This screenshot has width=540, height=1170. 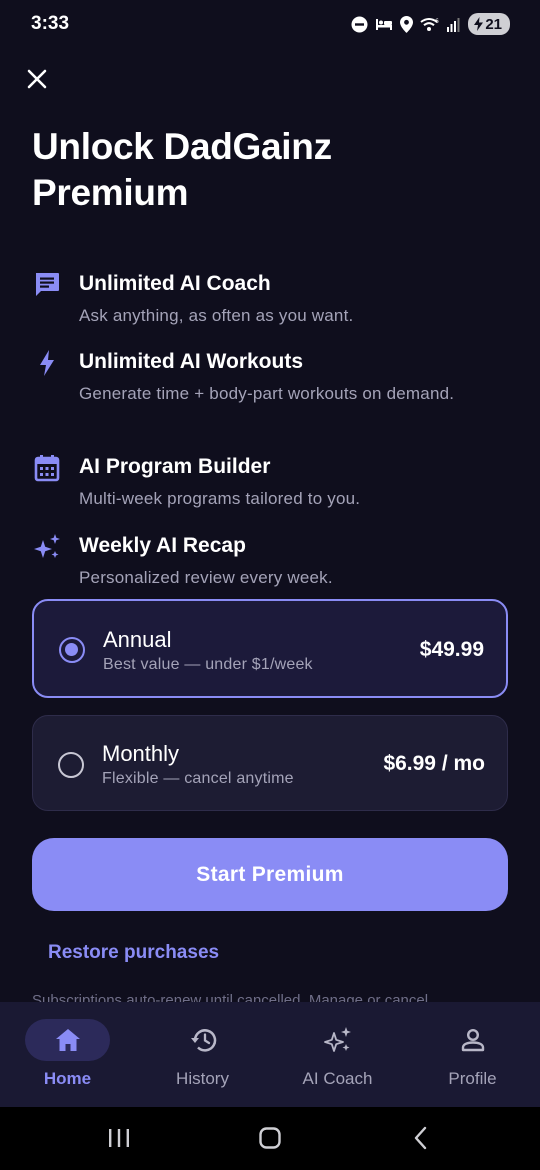 I want to click on plan-subtitle: Flexible — cancel anytime, so click(x=198, y=778).